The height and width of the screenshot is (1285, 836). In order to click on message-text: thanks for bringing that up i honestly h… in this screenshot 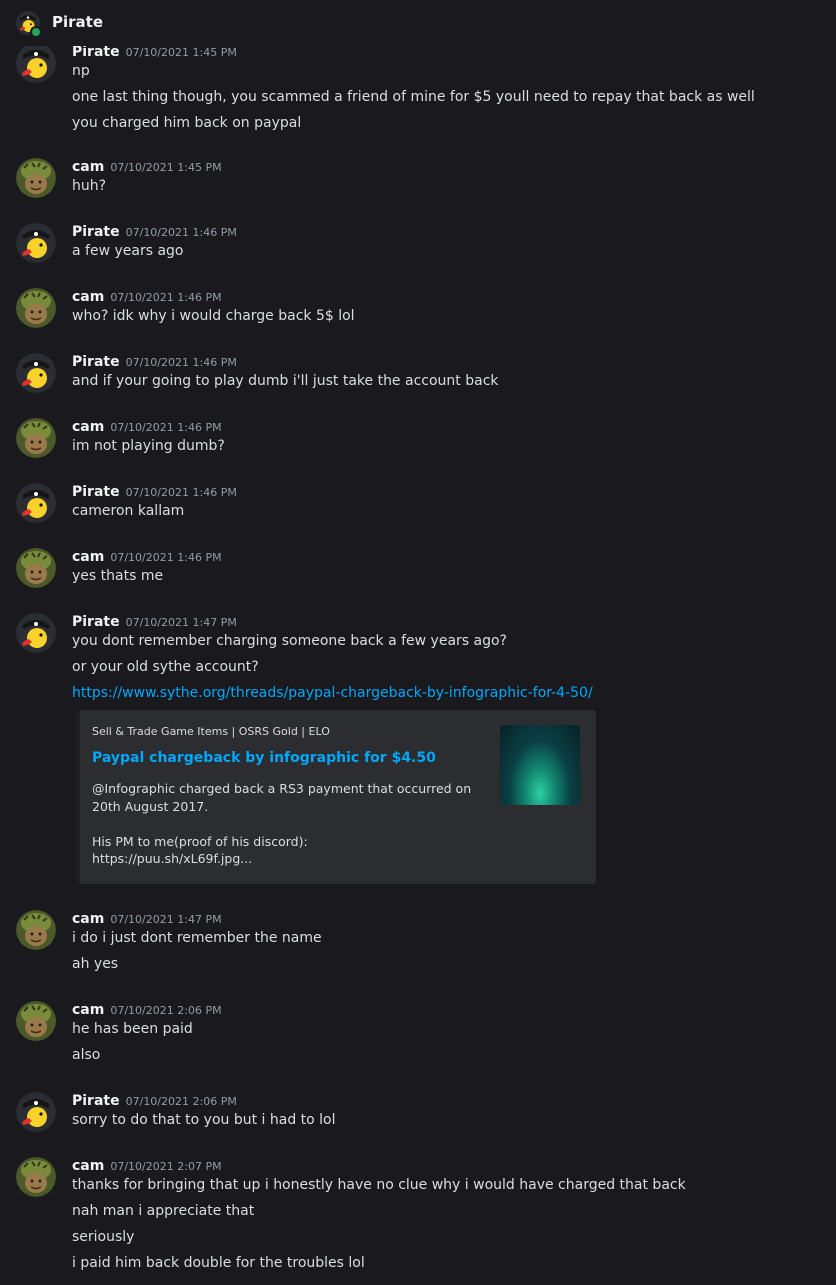, I will do `click(379, 1185)`.